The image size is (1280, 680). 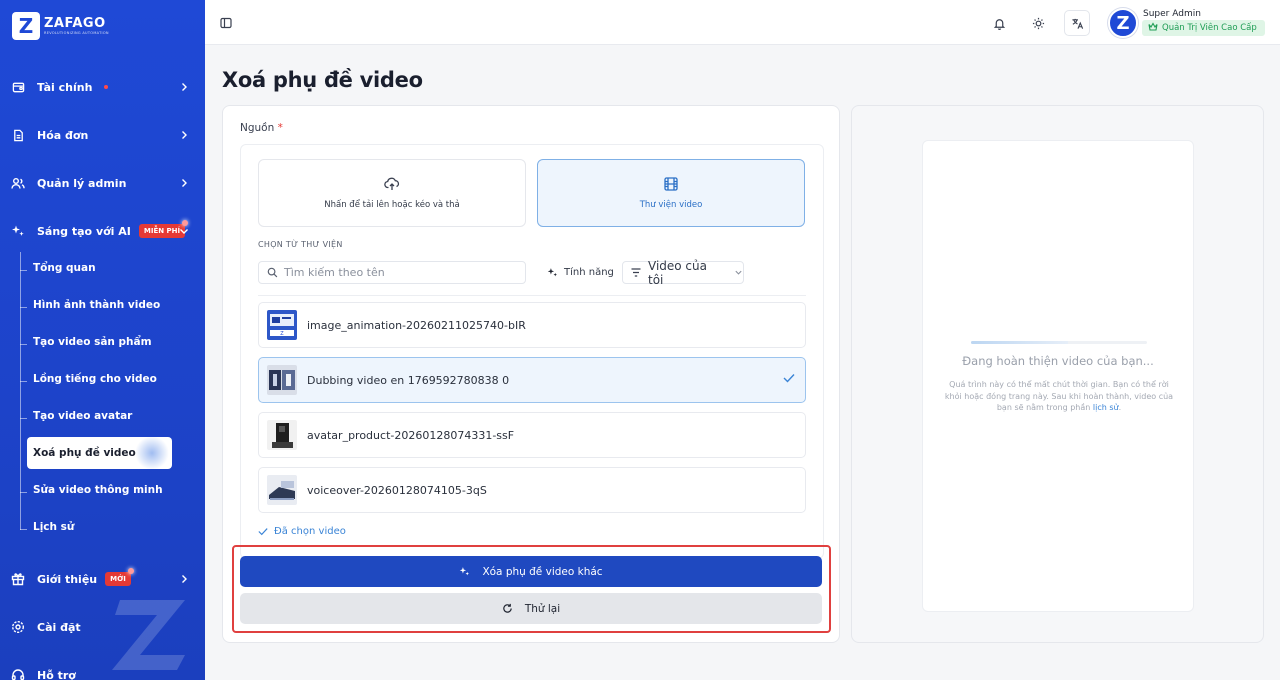 I want to click on sidebar-subitem-label: Xoá phụ đề video, so click(x=84, y=453).